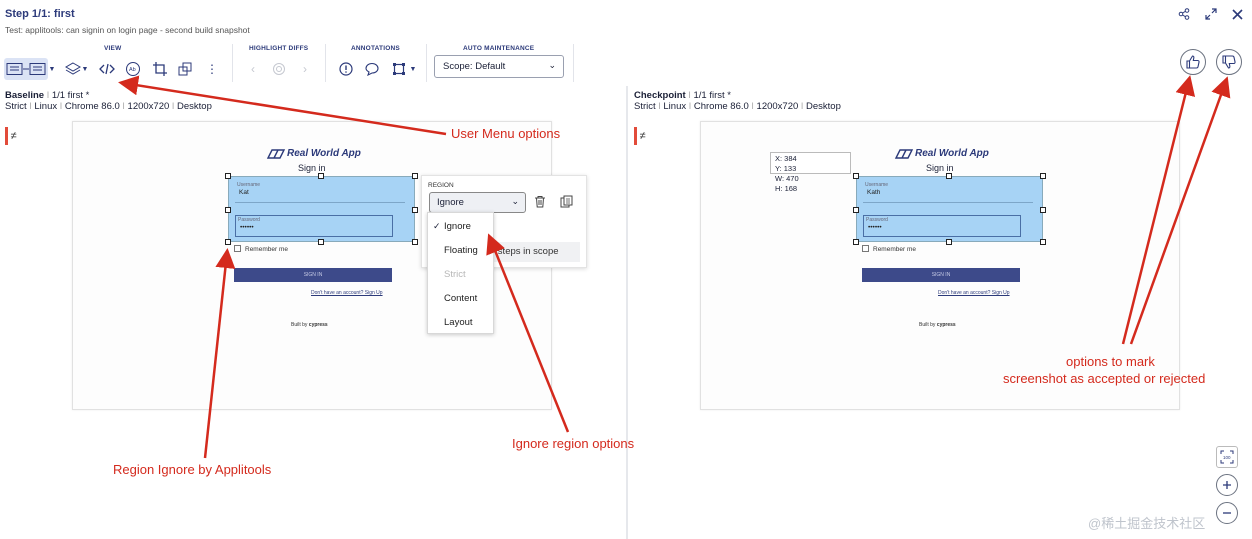 The image size is (1252, 539). I want to click on copy-icon, so click(566, 203).